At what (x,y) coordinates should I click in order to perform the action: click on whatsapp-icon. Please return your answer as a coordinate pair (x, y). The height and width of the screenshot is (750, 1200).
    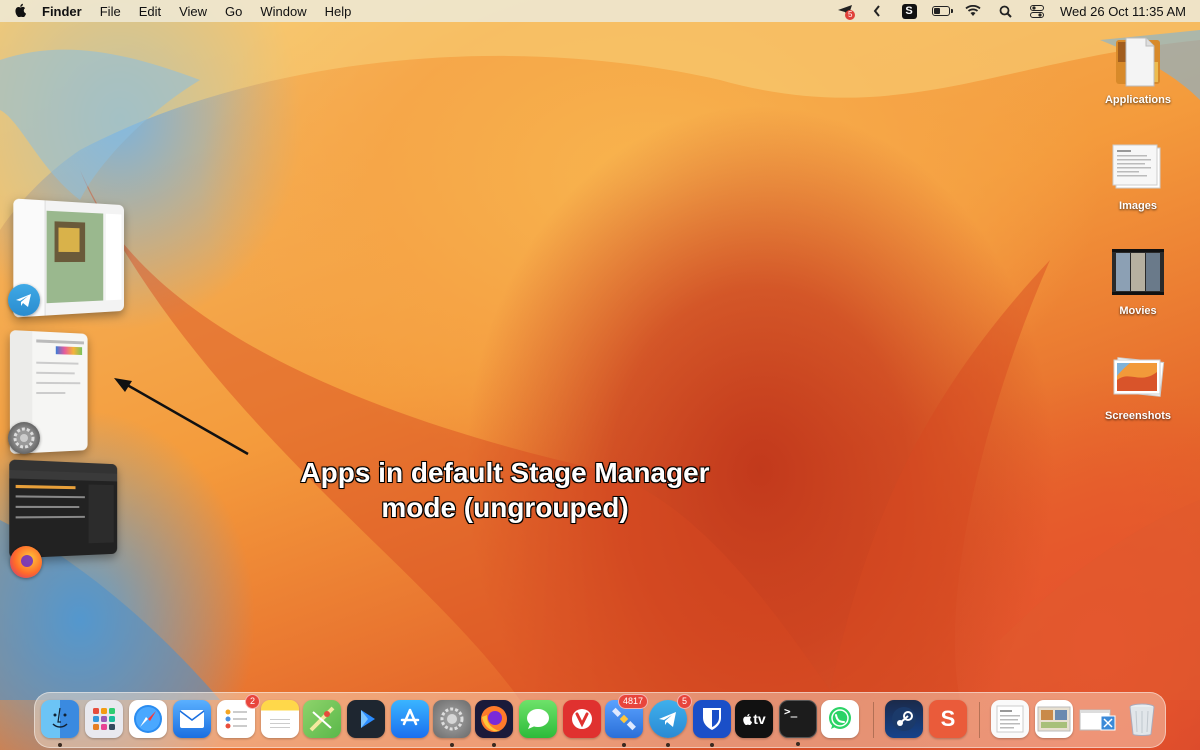
    Looking at the image, I should click on (840, 719).